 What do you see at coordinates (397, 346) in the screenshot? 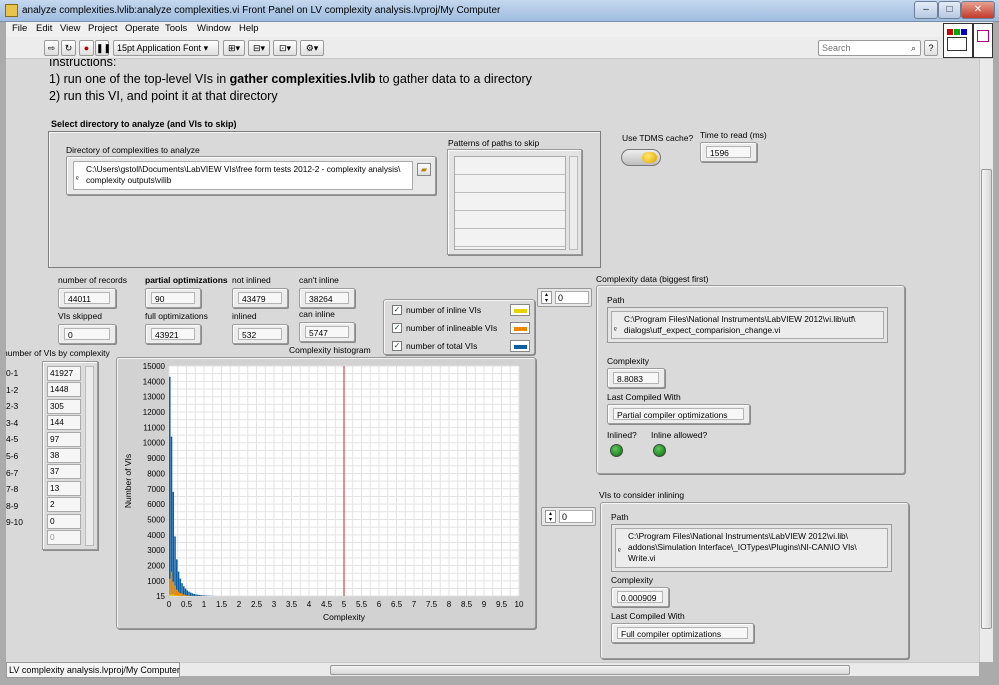
I see `legend-checkbox-total: ✓` at bounding box center [397, 346].